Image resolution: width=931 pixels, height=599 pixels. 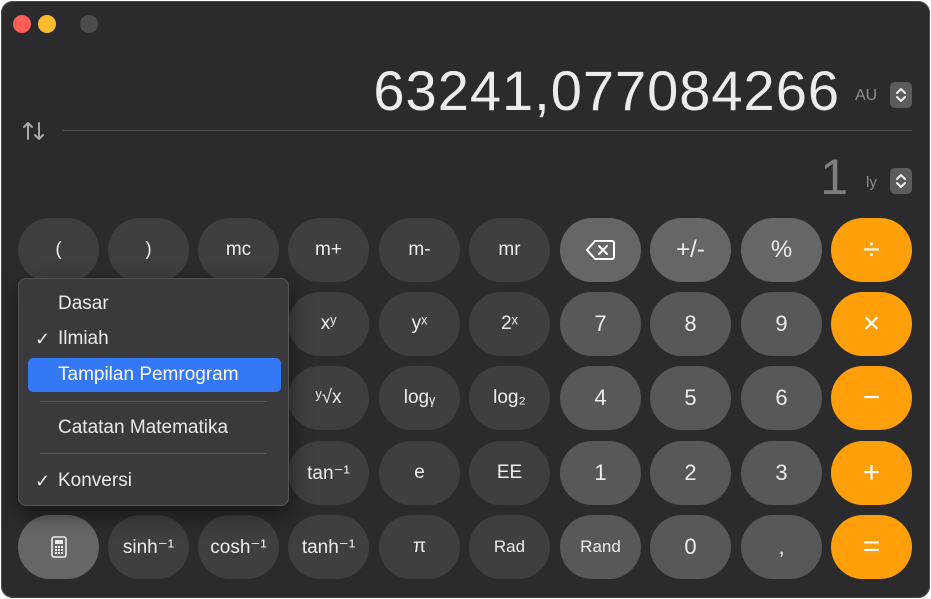 I want to click on decimal-comma-key: ,, so click(x=781, y=547).